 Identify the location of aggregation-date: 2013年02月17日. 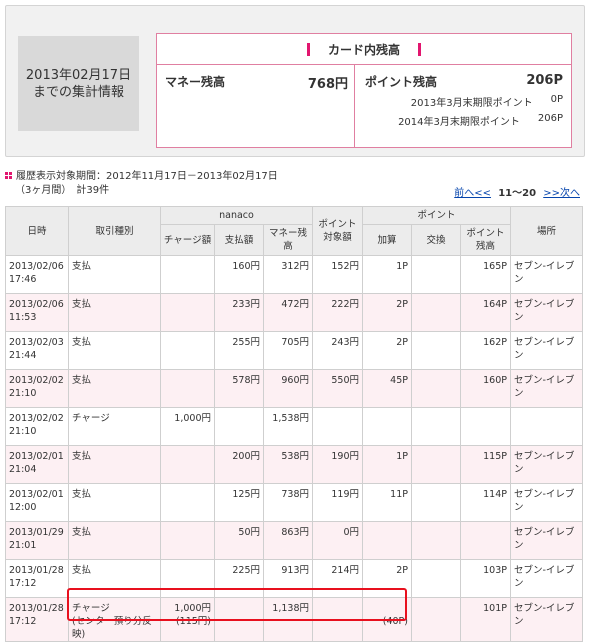
(78, 75).